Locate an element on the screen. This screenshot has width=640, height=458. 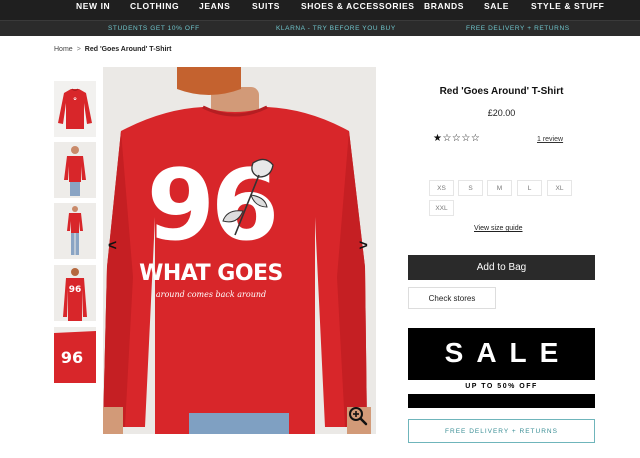
breadcrumb: Home > Red 'Goes Around' T-Shirt is located at coordinates (112, 49).